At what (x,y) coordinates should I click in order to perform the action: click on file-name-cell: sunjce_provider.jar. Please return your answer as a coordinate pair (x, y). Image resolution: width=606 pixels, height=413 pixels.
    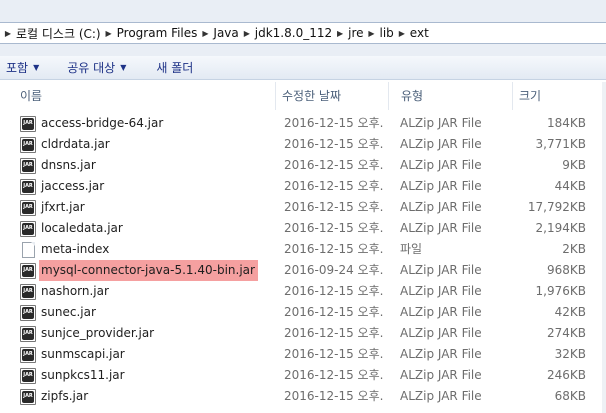
    Looking at the image, I should click on (147, 333).